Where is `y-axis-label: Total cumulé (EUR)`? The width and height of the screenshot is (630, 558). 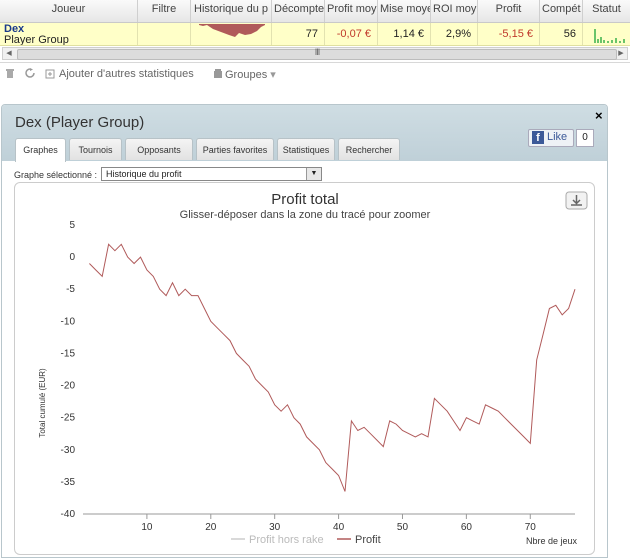 y-axis-label: Total cumulé (EUR) is located at coordinates (42, 403).